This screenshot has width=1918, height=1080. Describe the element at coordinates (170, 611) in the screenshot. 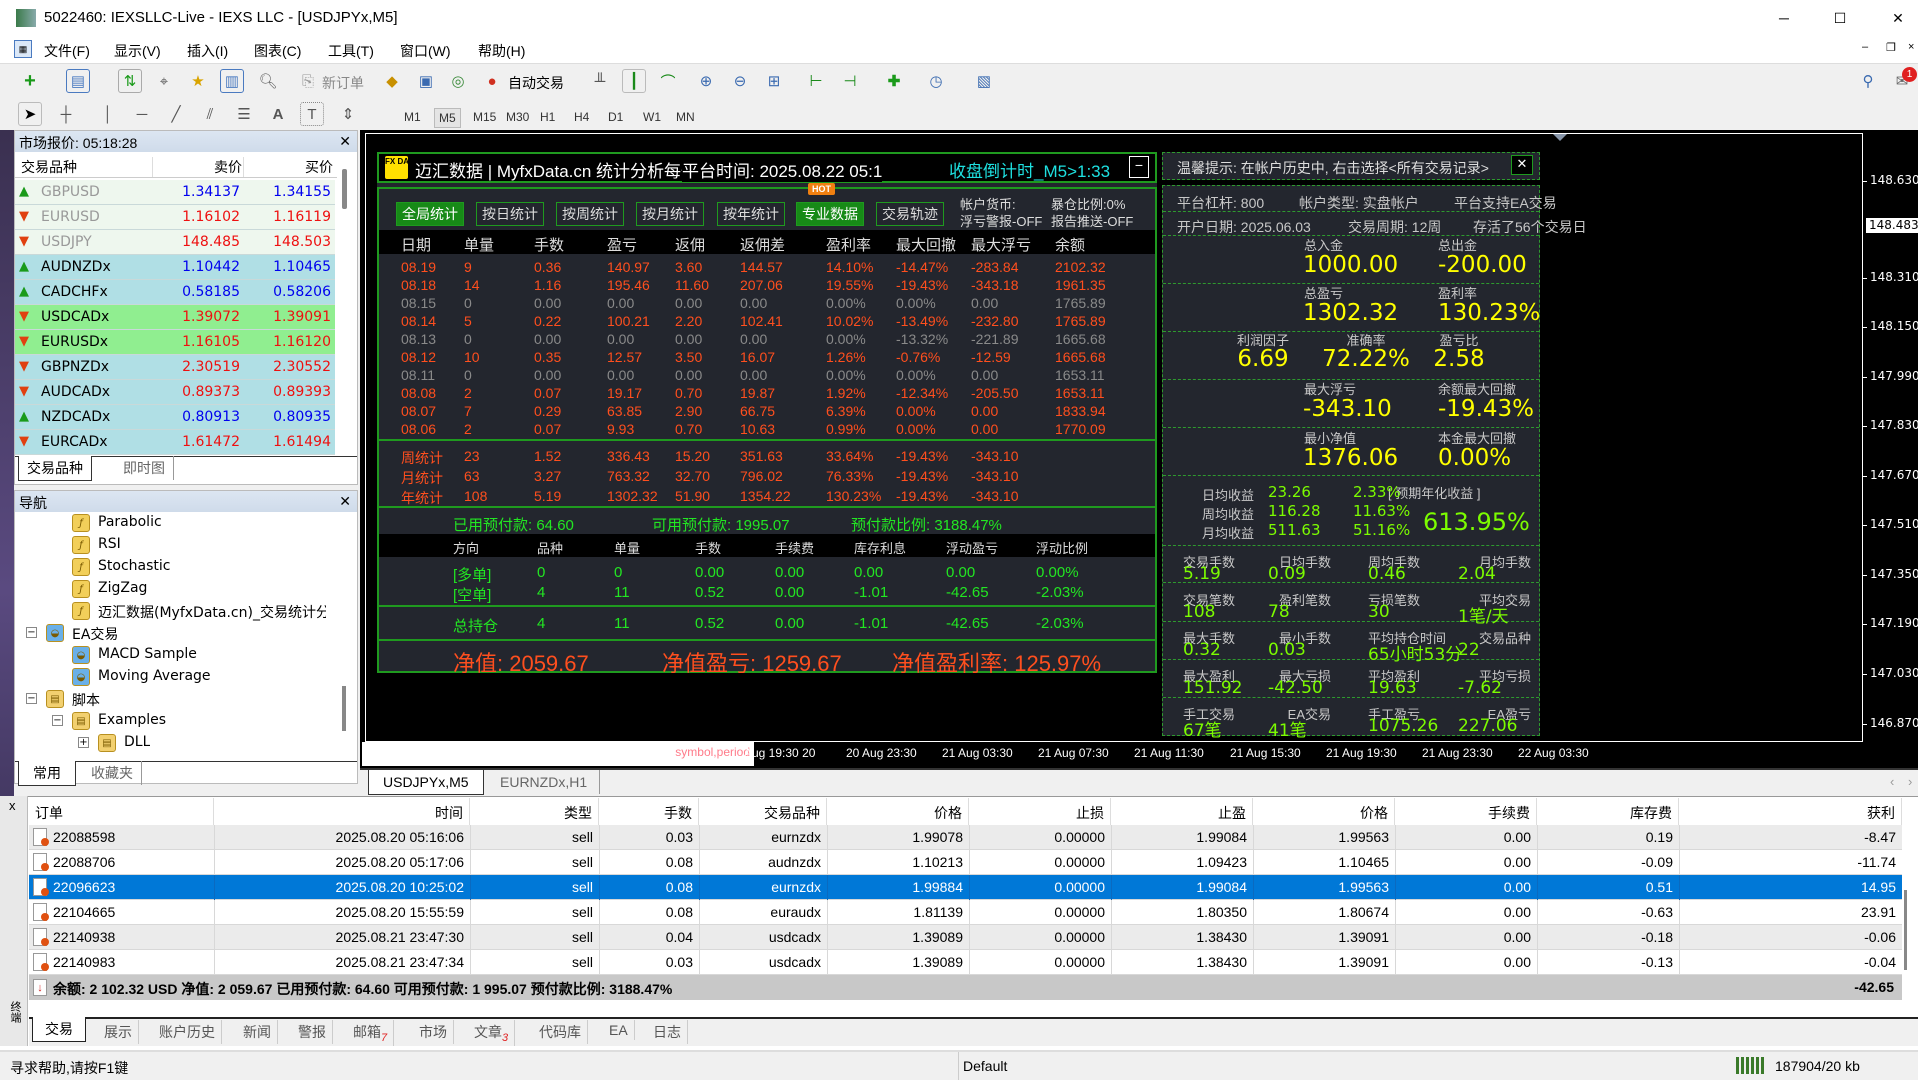

I see `navigator-item: ƒ 迈汇数据(MyfxData.cn)_交易统计分` at that location.